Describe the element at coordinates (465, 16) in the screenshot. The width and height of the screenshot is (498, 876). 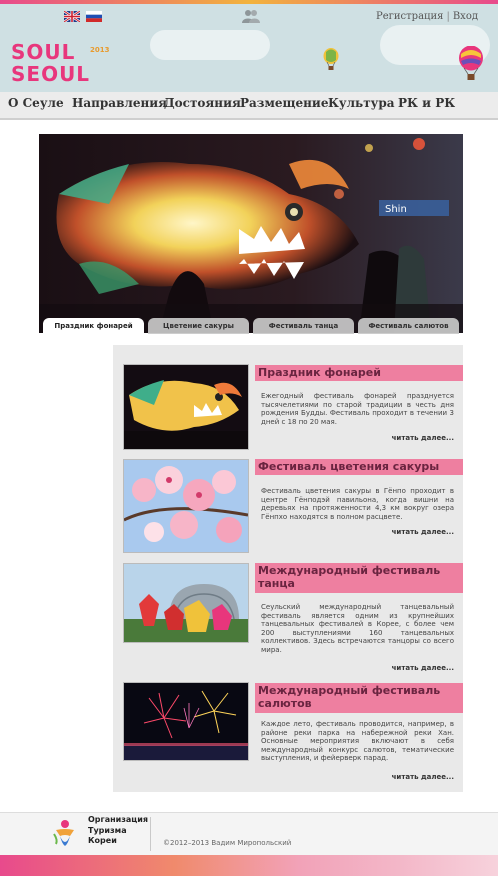
I see `login-link: Вход` at that location.